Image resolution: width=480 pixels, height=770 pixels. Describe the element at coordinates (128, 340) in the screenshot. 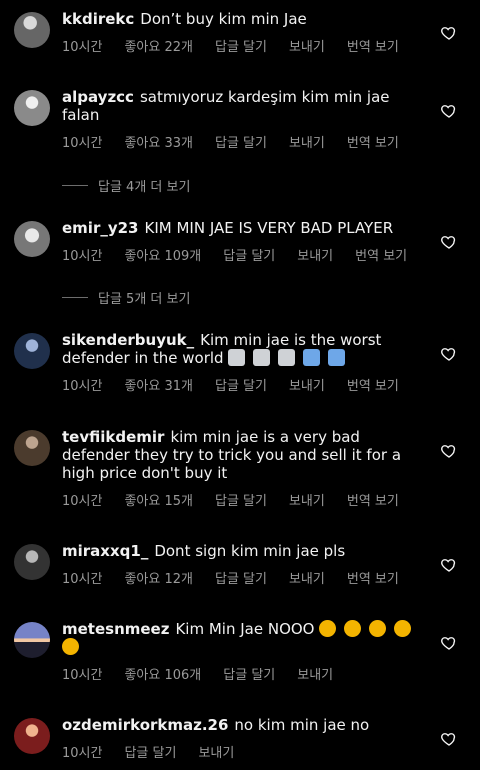

I see `username: sikenderbuyuk_` at that location.